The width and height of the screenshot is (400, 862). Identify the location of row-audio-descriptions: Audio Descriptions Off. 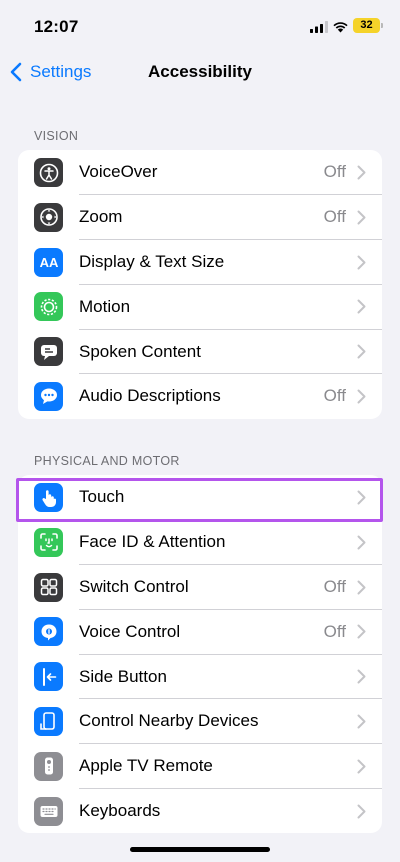
(200, 396).